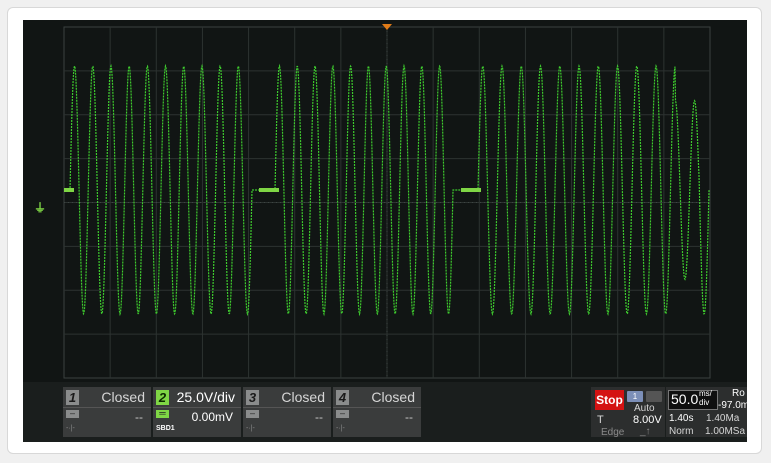 Image resolution: width=771 pixels, height=463 pixels. Describe the element at coordinates (644, 408) in the screenshot. I see `trigger-mode: Auto` at that location.